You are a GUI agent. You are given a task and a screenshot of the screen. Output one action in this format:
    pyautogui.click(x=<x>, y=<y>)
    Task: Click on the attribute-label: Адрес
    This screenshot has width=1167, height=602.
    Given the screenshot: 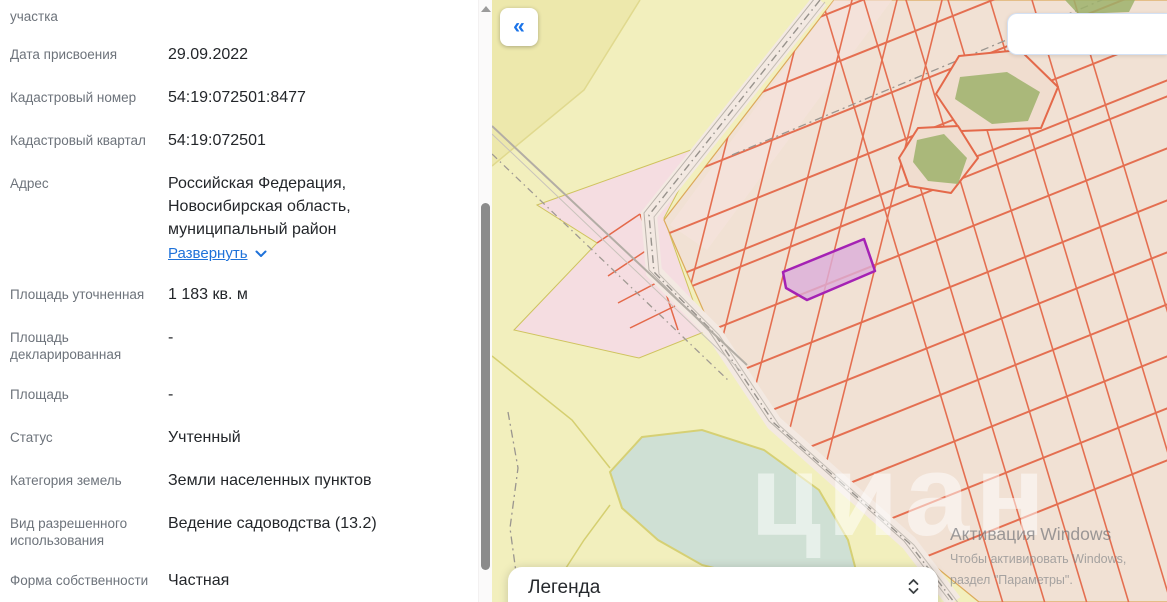 What is the action you would take?
    pyautogui.click(x=29, y=183)
    